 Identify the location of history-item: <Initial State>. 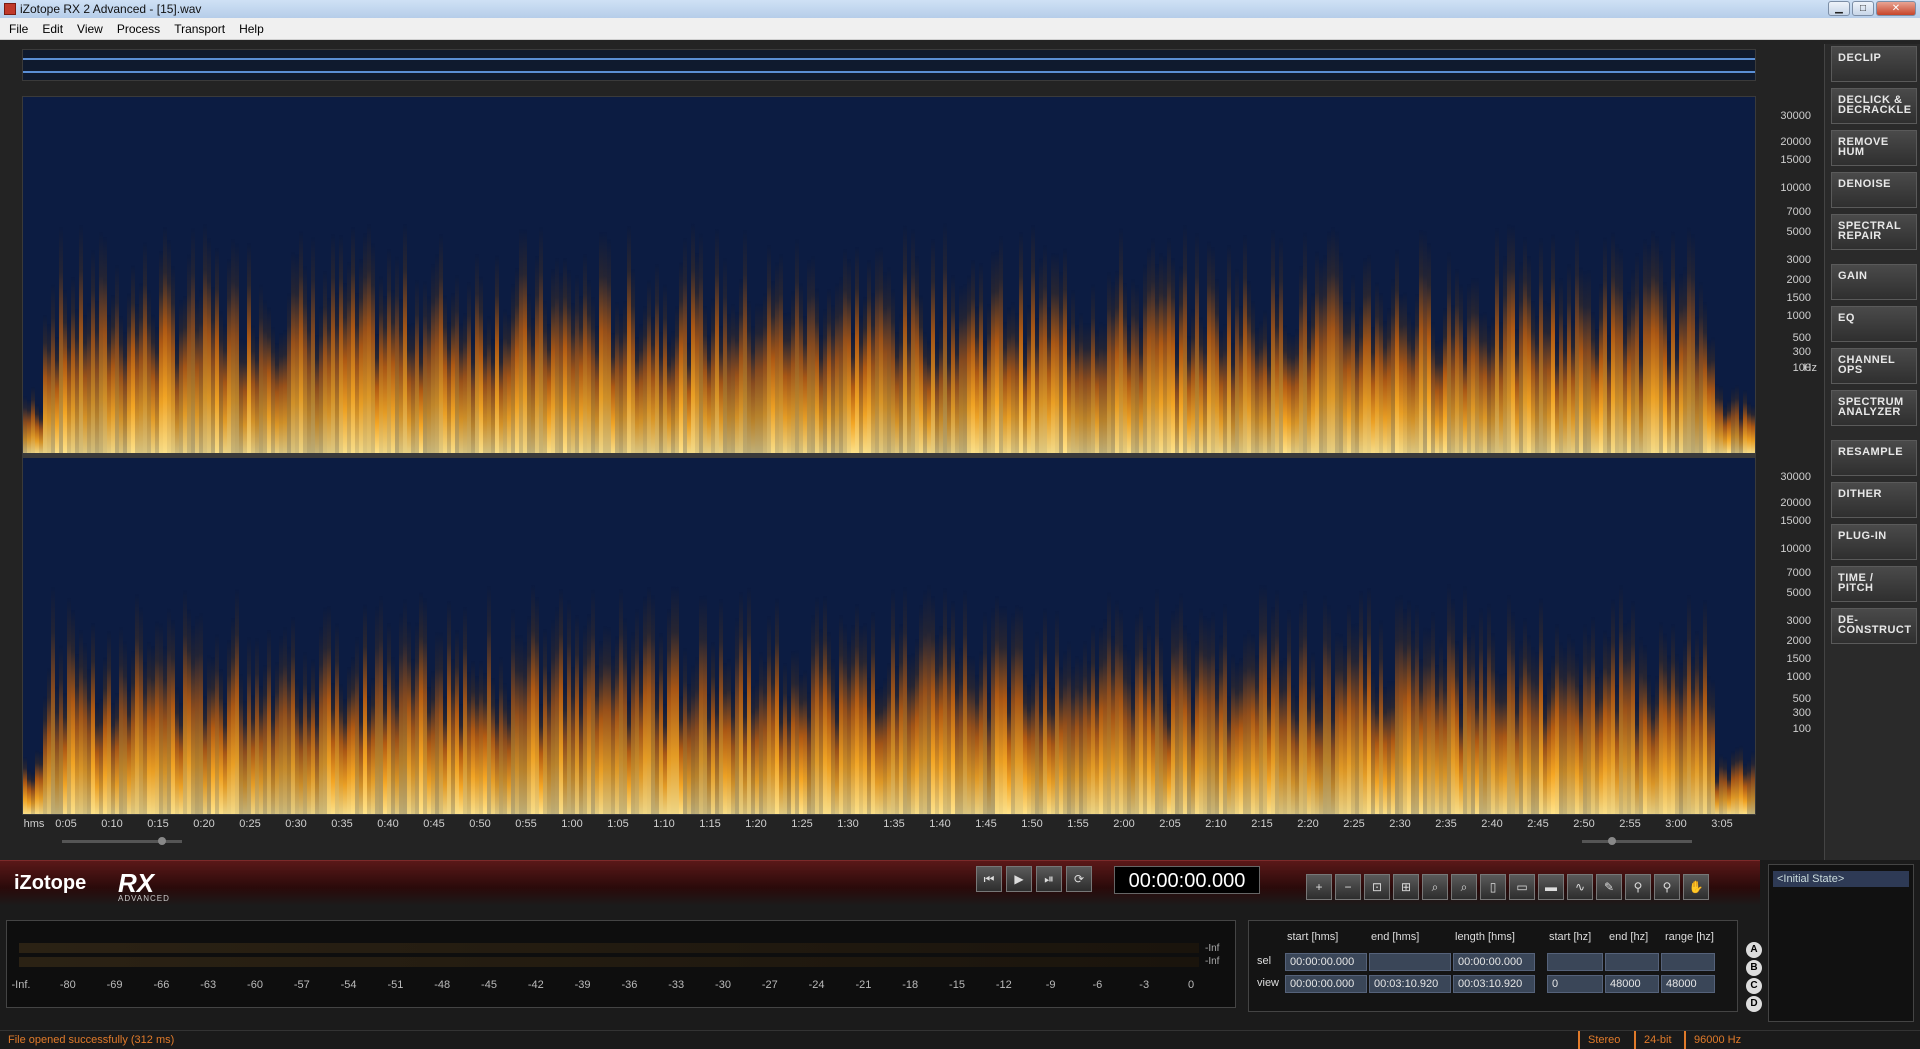
(1841, 879).